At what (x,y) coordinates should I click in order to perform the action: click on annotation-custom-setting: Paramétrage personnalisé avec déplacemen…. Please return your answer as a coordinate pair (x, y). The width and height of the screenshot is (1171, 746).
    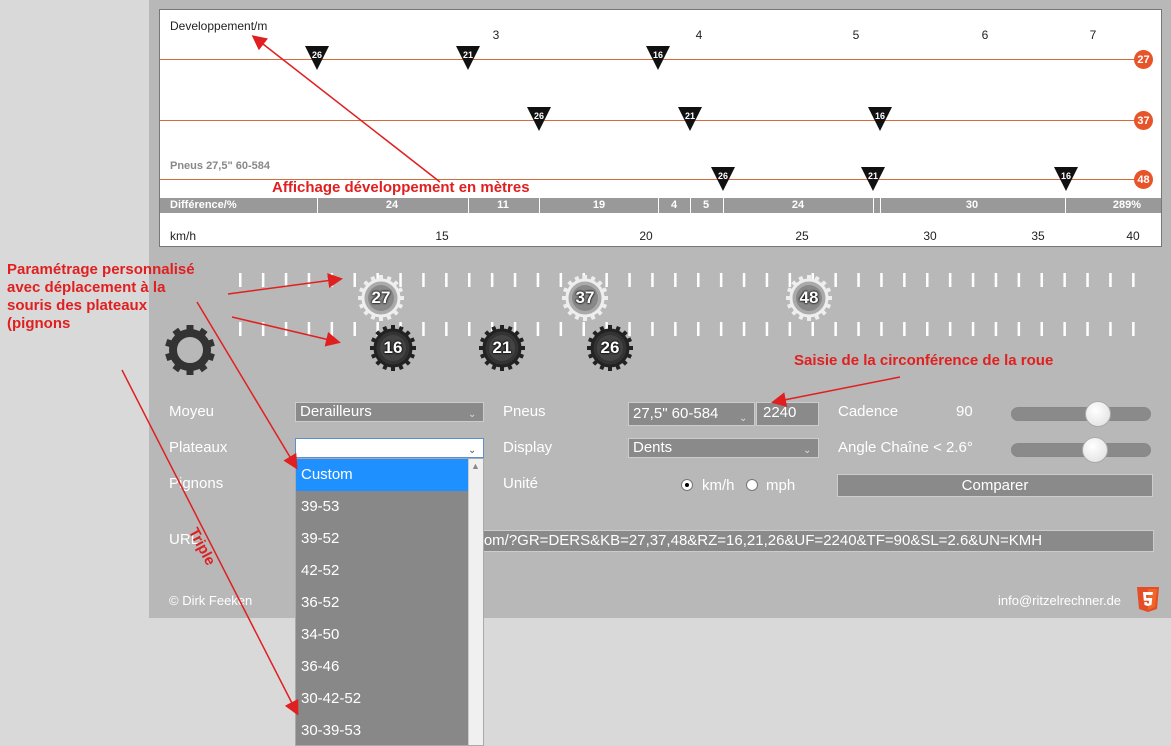
    Looking at the image, I should click on (101, 296).